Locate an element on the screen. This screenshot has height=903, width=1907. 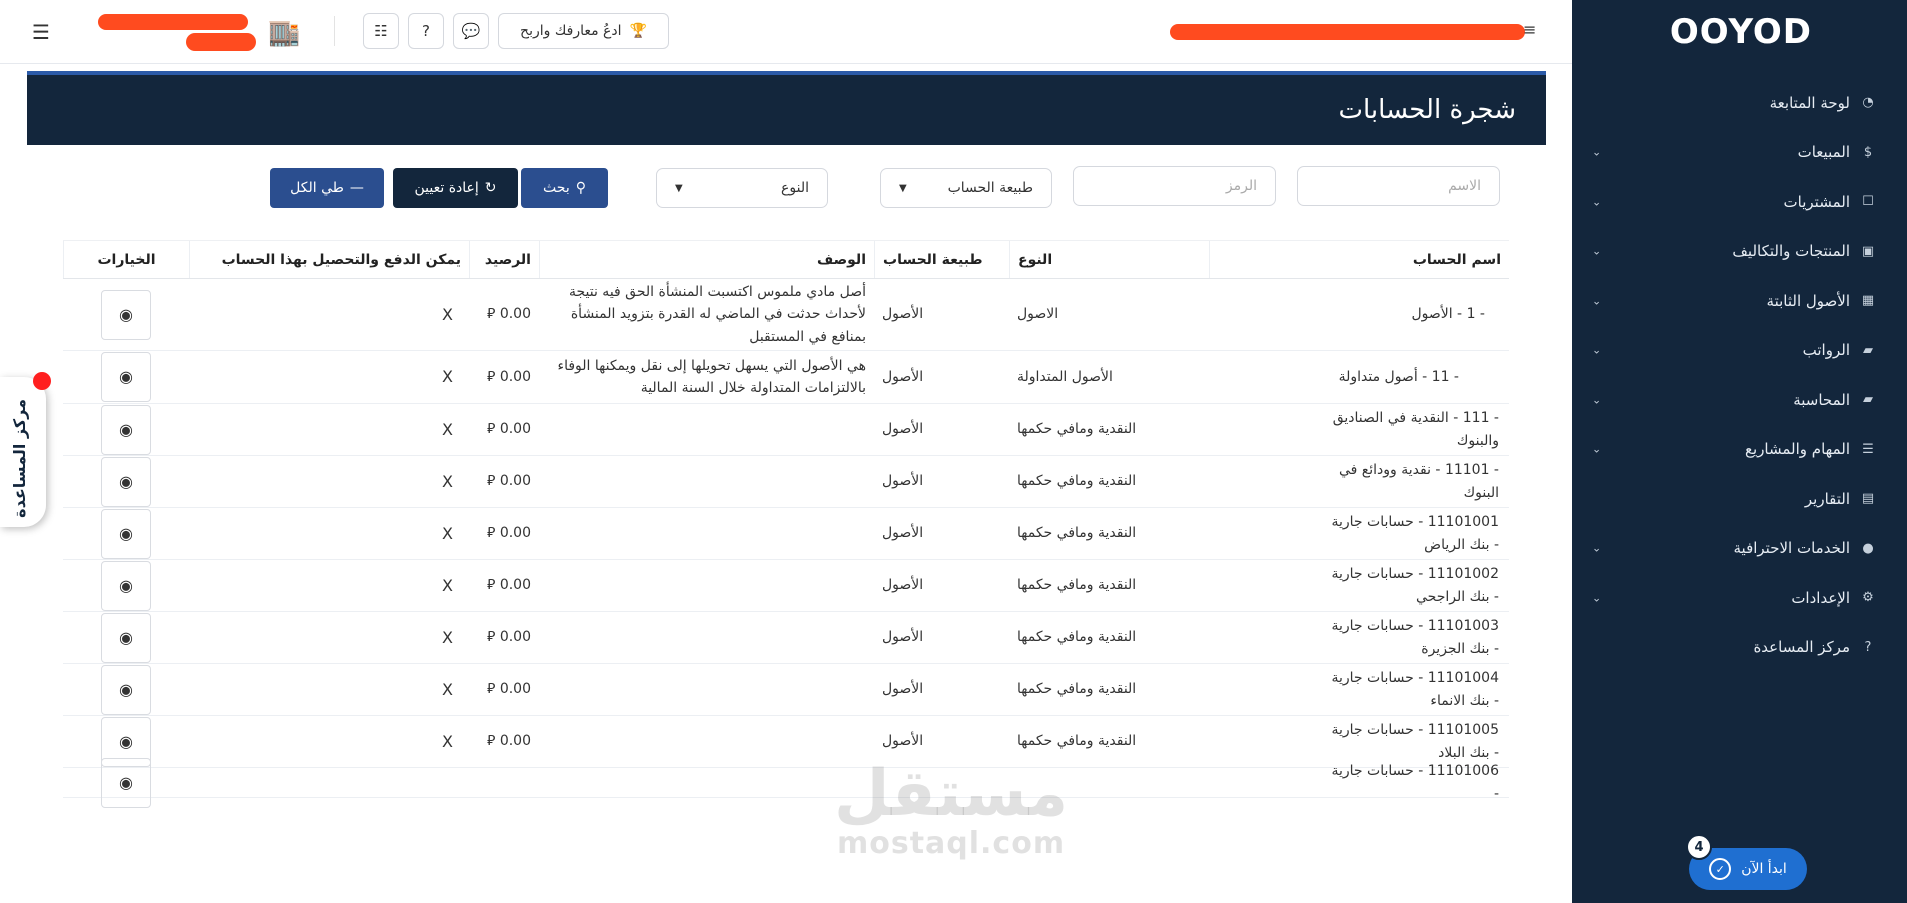
name-filter-input: الاسم is located at coordinates (1398, 186).